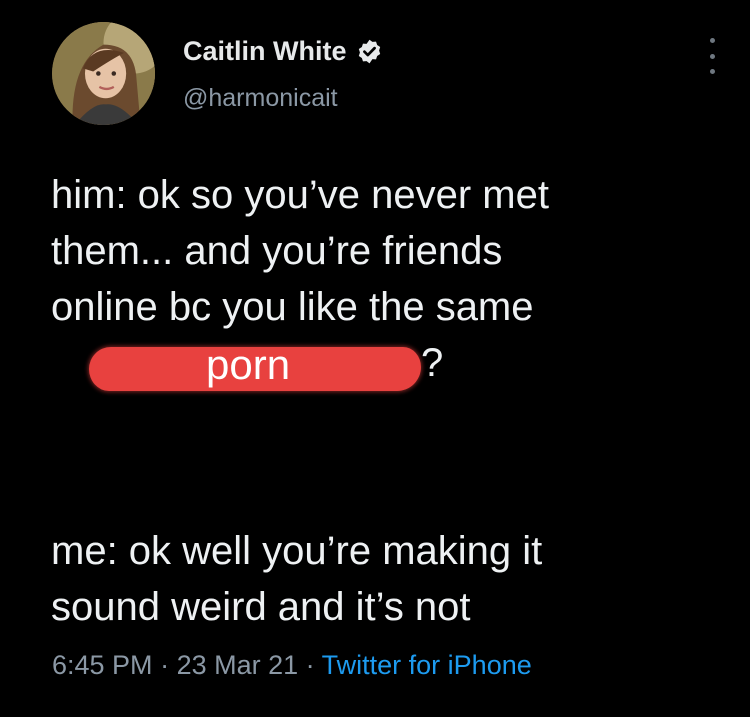  I want to click on author-name-row: Caitlin White, so click(283, 51).